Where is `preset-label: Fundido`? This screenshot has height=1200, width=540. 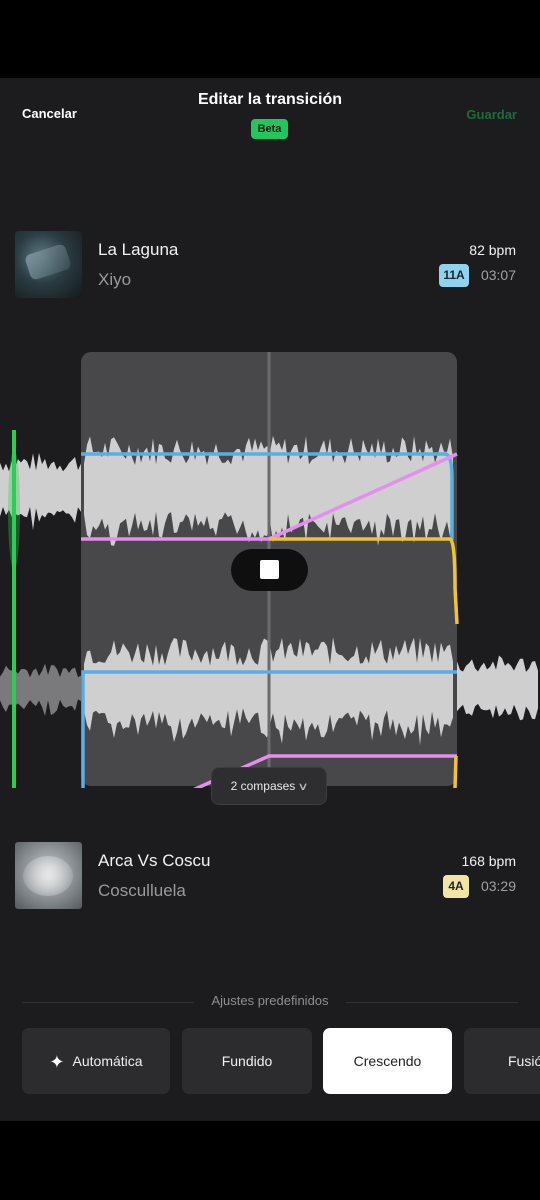 preset-label: Fundido is located at coordinates (247, 1061).